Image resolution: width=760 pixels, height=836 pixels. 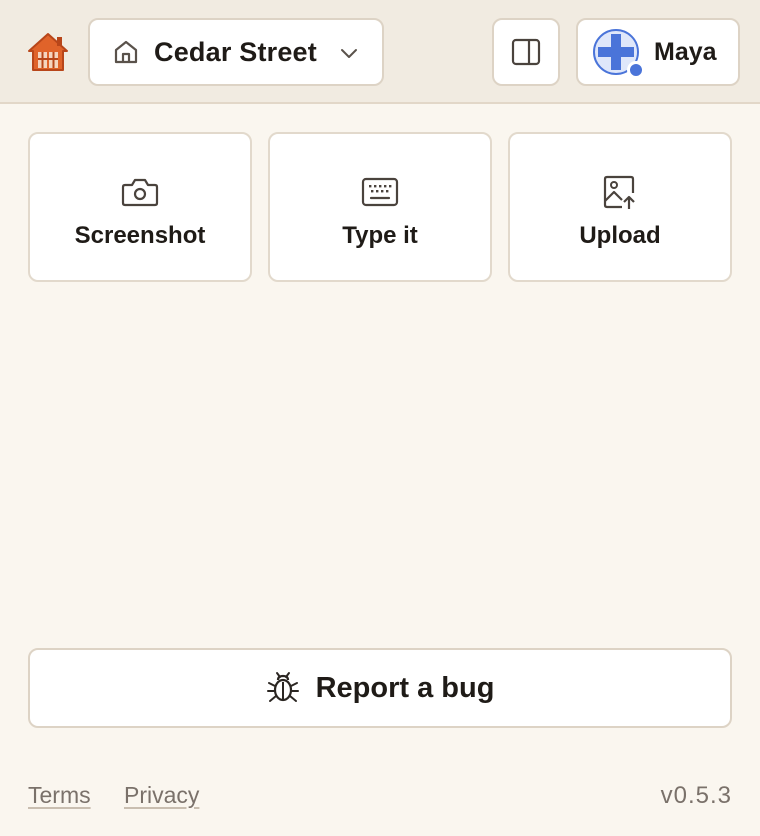 I want to click on report-bug-label: Report a bug, so click(x=405, y=687).